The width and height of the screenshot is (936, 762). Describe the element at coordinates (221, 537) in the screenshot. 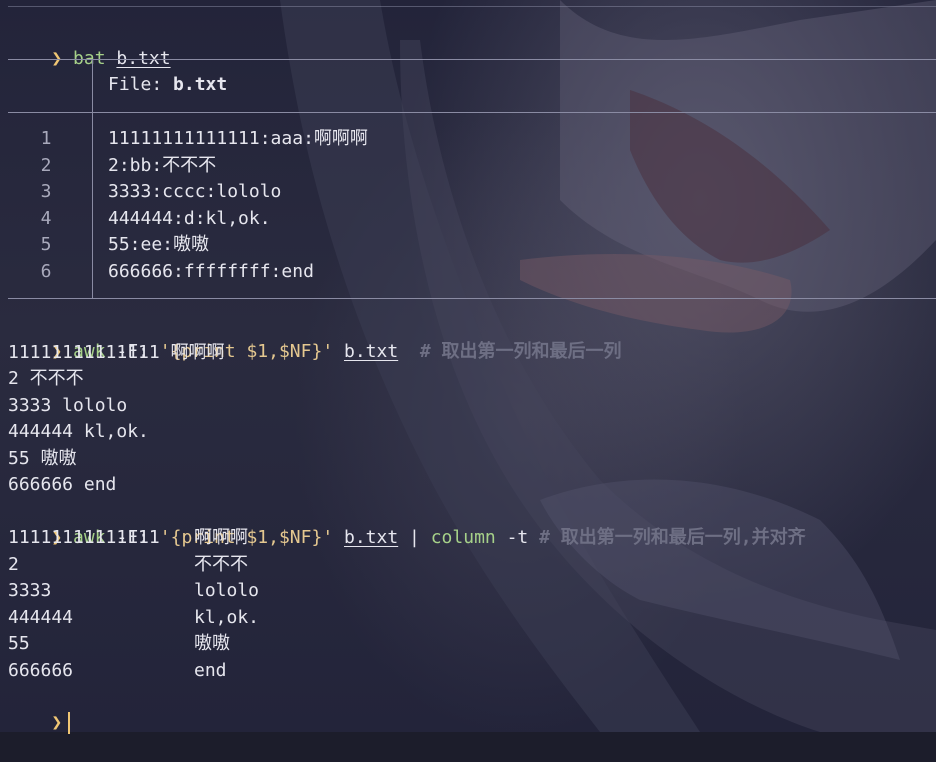

I see `column-cell-2: 啊啊啊` at that location.